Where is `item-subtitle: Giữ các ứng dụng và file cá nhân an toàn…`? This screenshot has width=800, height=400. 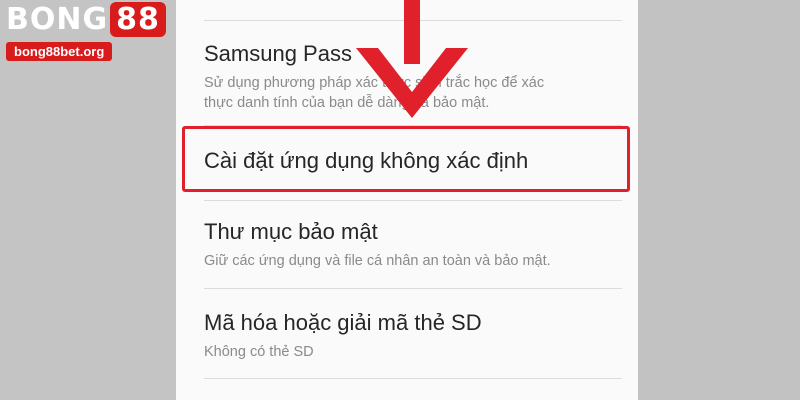
item-subtitle: Giữ các ứng dụng và file cá nhân an toàn… is located at coordinates (377, 261).